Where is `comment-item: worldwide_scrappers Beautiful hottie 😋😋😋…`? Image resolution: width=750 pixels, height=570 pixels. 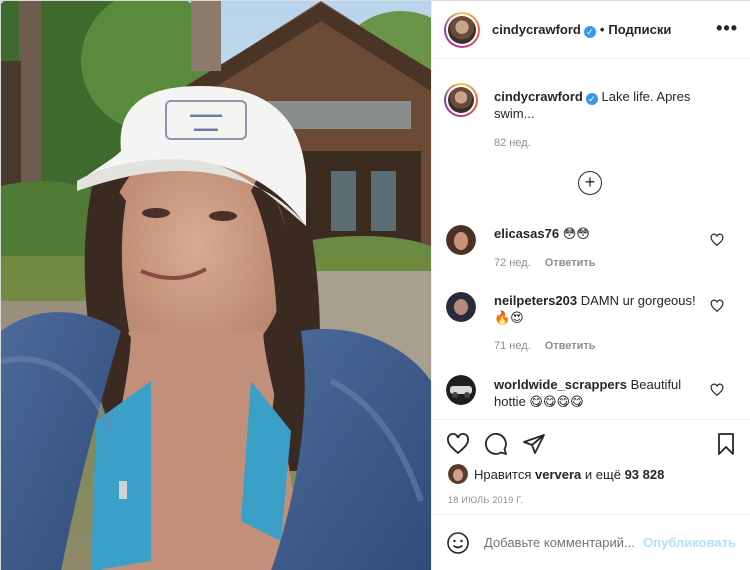 comment-item: worldwide_scrappers Beautiful hottie 😋😋😋… is located at coordinates (604, 393).